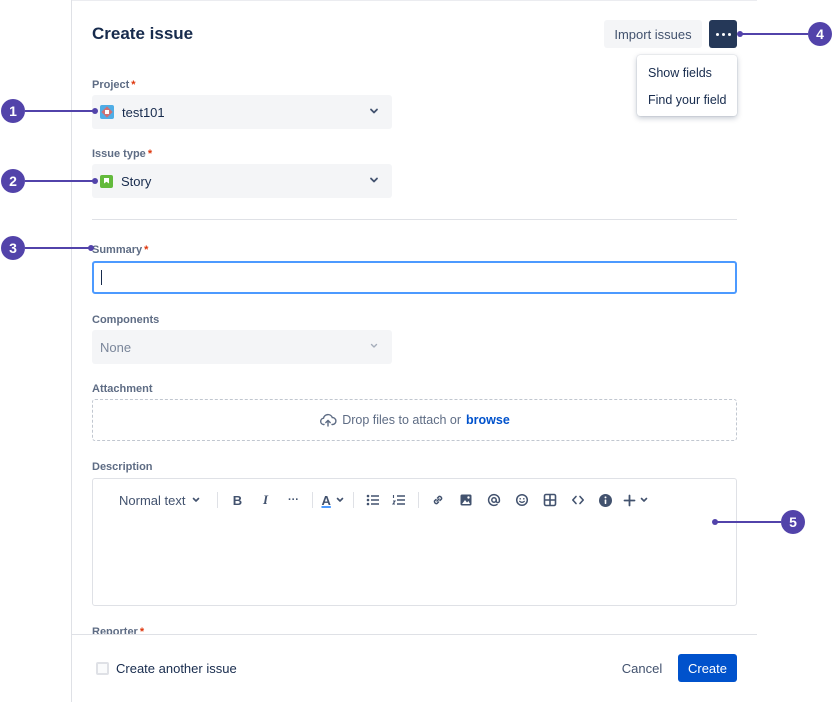 The image size is (835, 702). What do you see at coordinates (414, 634) in the screenshot?
I see `footer-divider` at bounding box center [414, 634].